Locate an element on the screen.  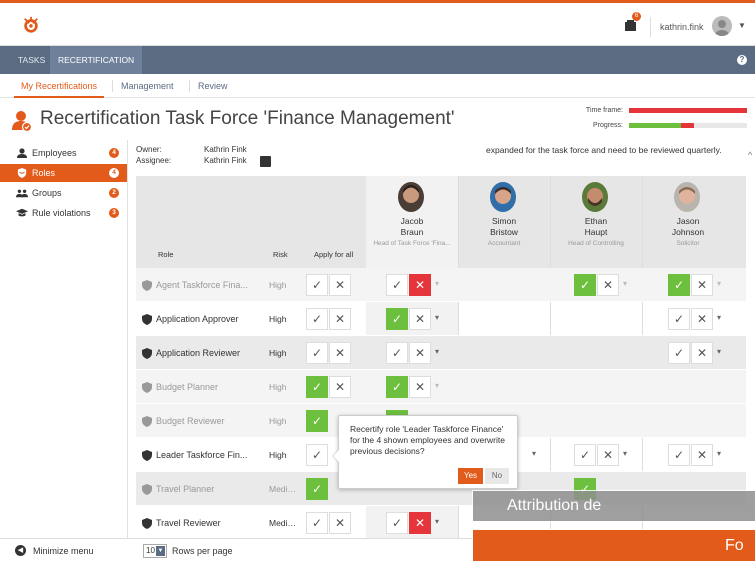
user-avatar is located at coordinates (722, 26).